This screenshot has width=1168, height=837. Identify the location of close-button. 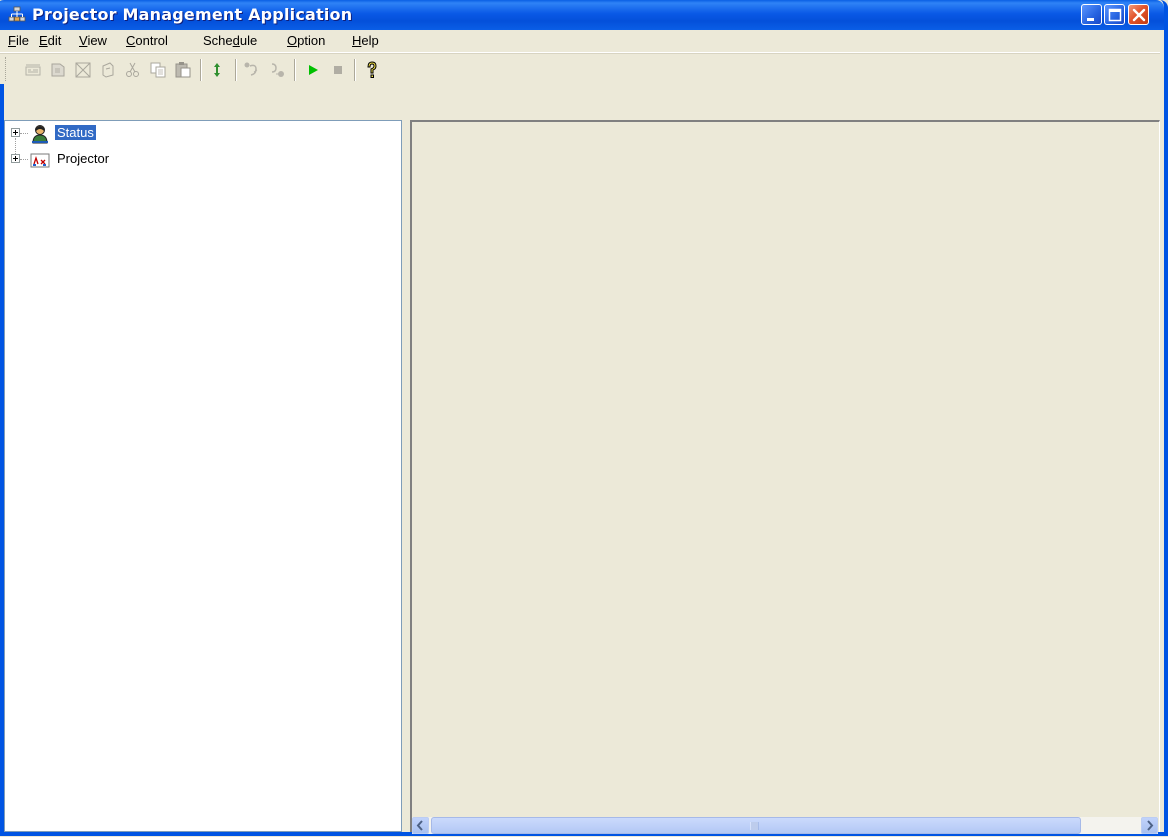
(1138, 14).